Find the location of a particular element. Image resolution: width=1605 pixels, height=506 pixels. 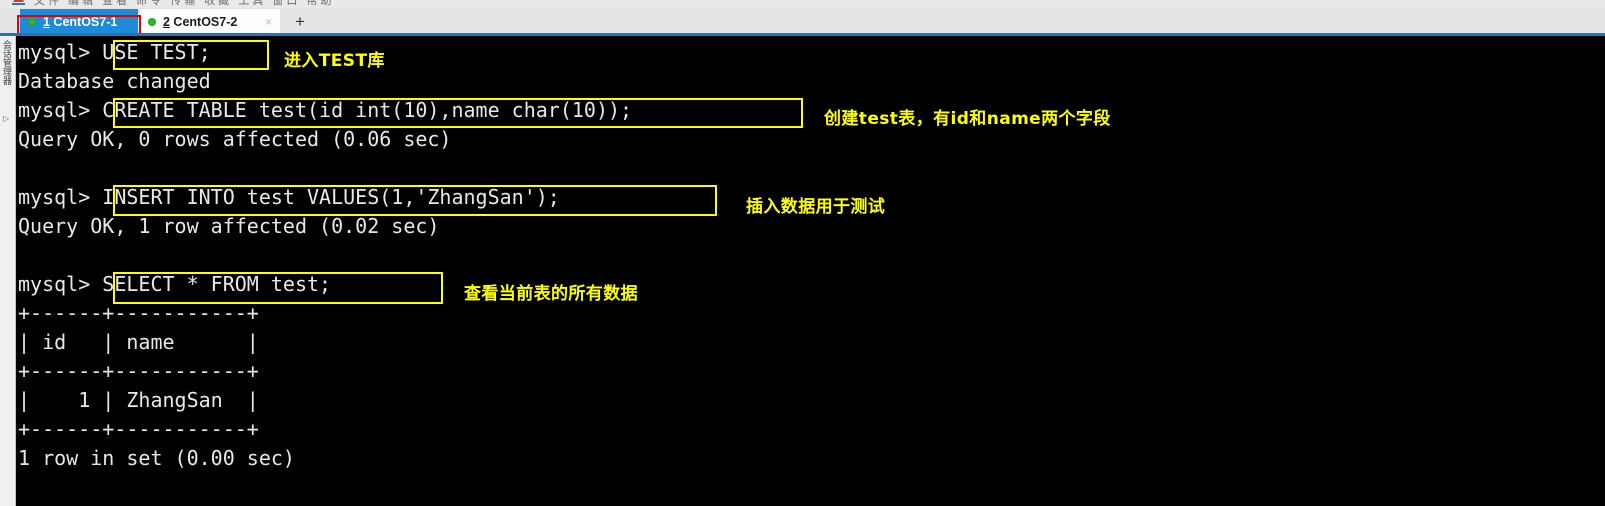

sidebar-vertical-label: 会话管理器 is located at coordinates (7, 62).